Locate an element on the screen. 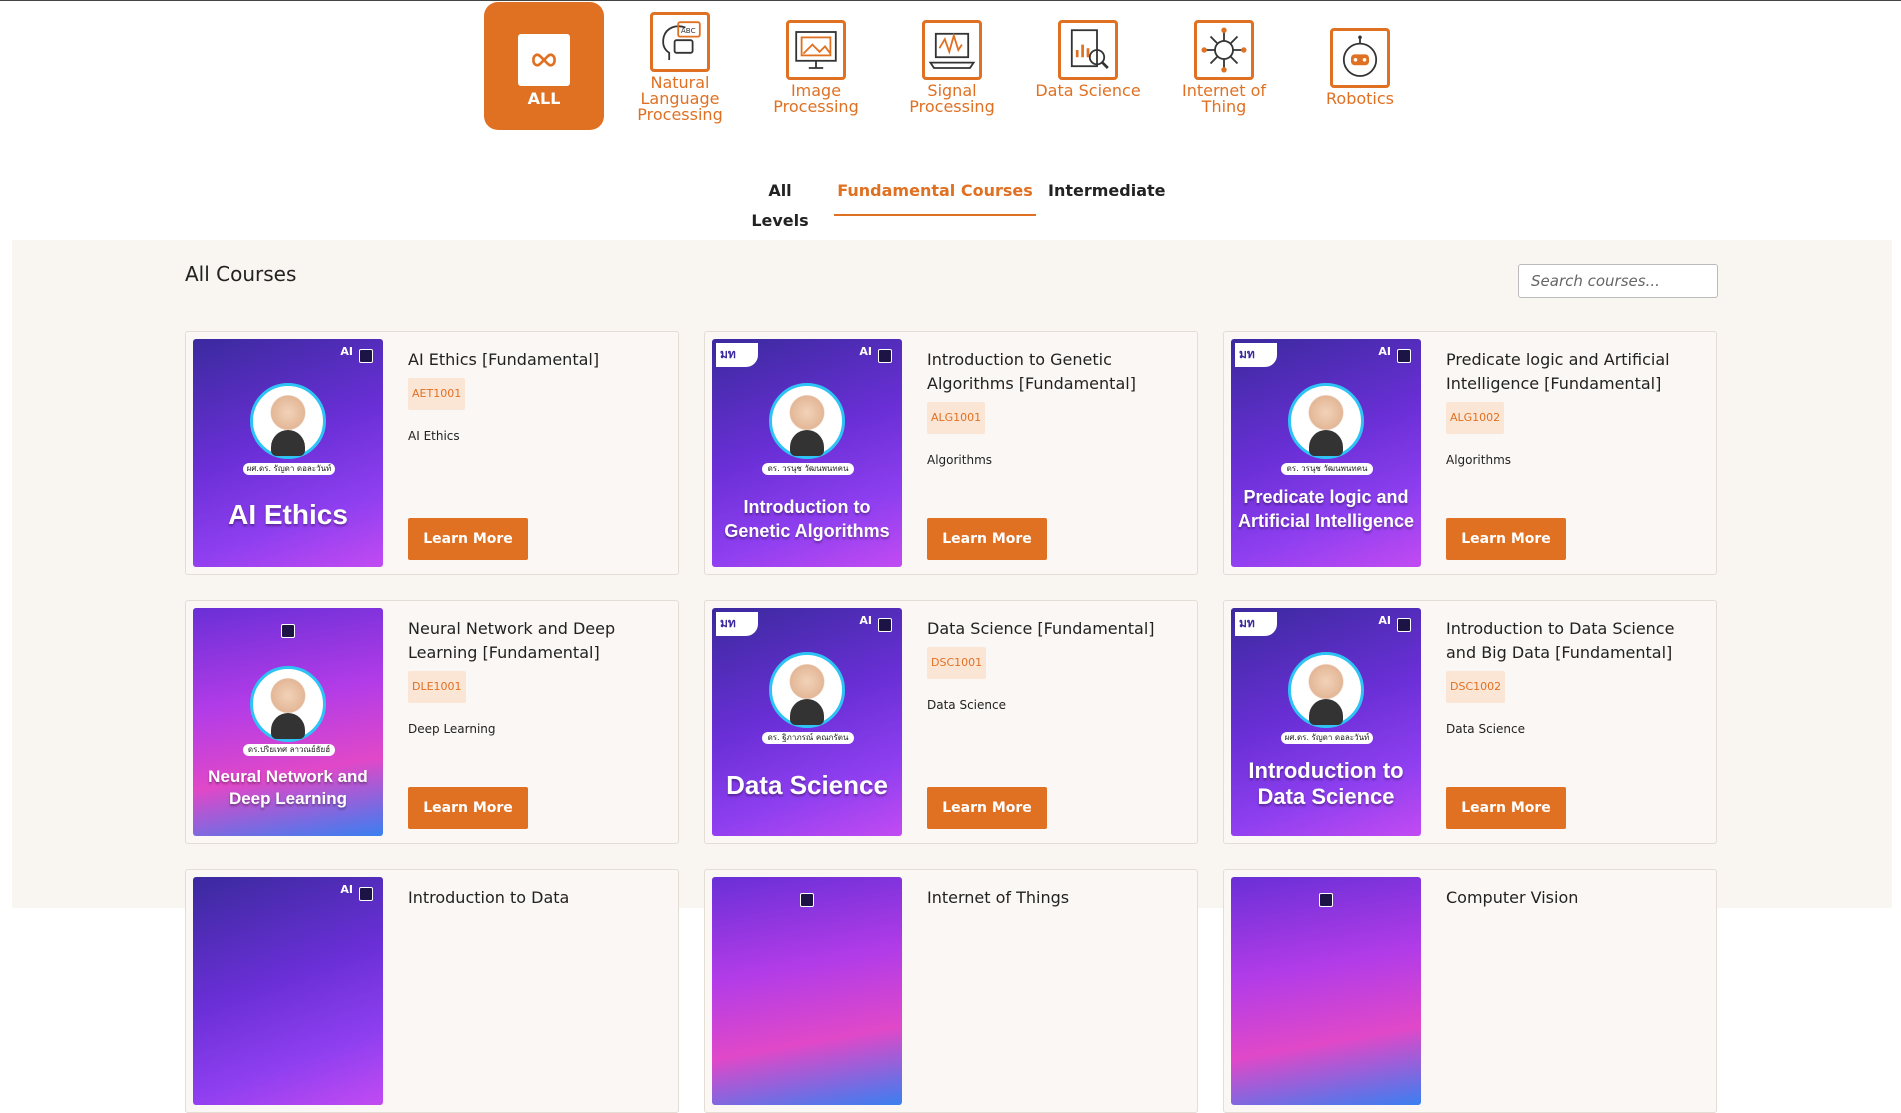  category-label: Image Processing is located at coordinates (816, 98).